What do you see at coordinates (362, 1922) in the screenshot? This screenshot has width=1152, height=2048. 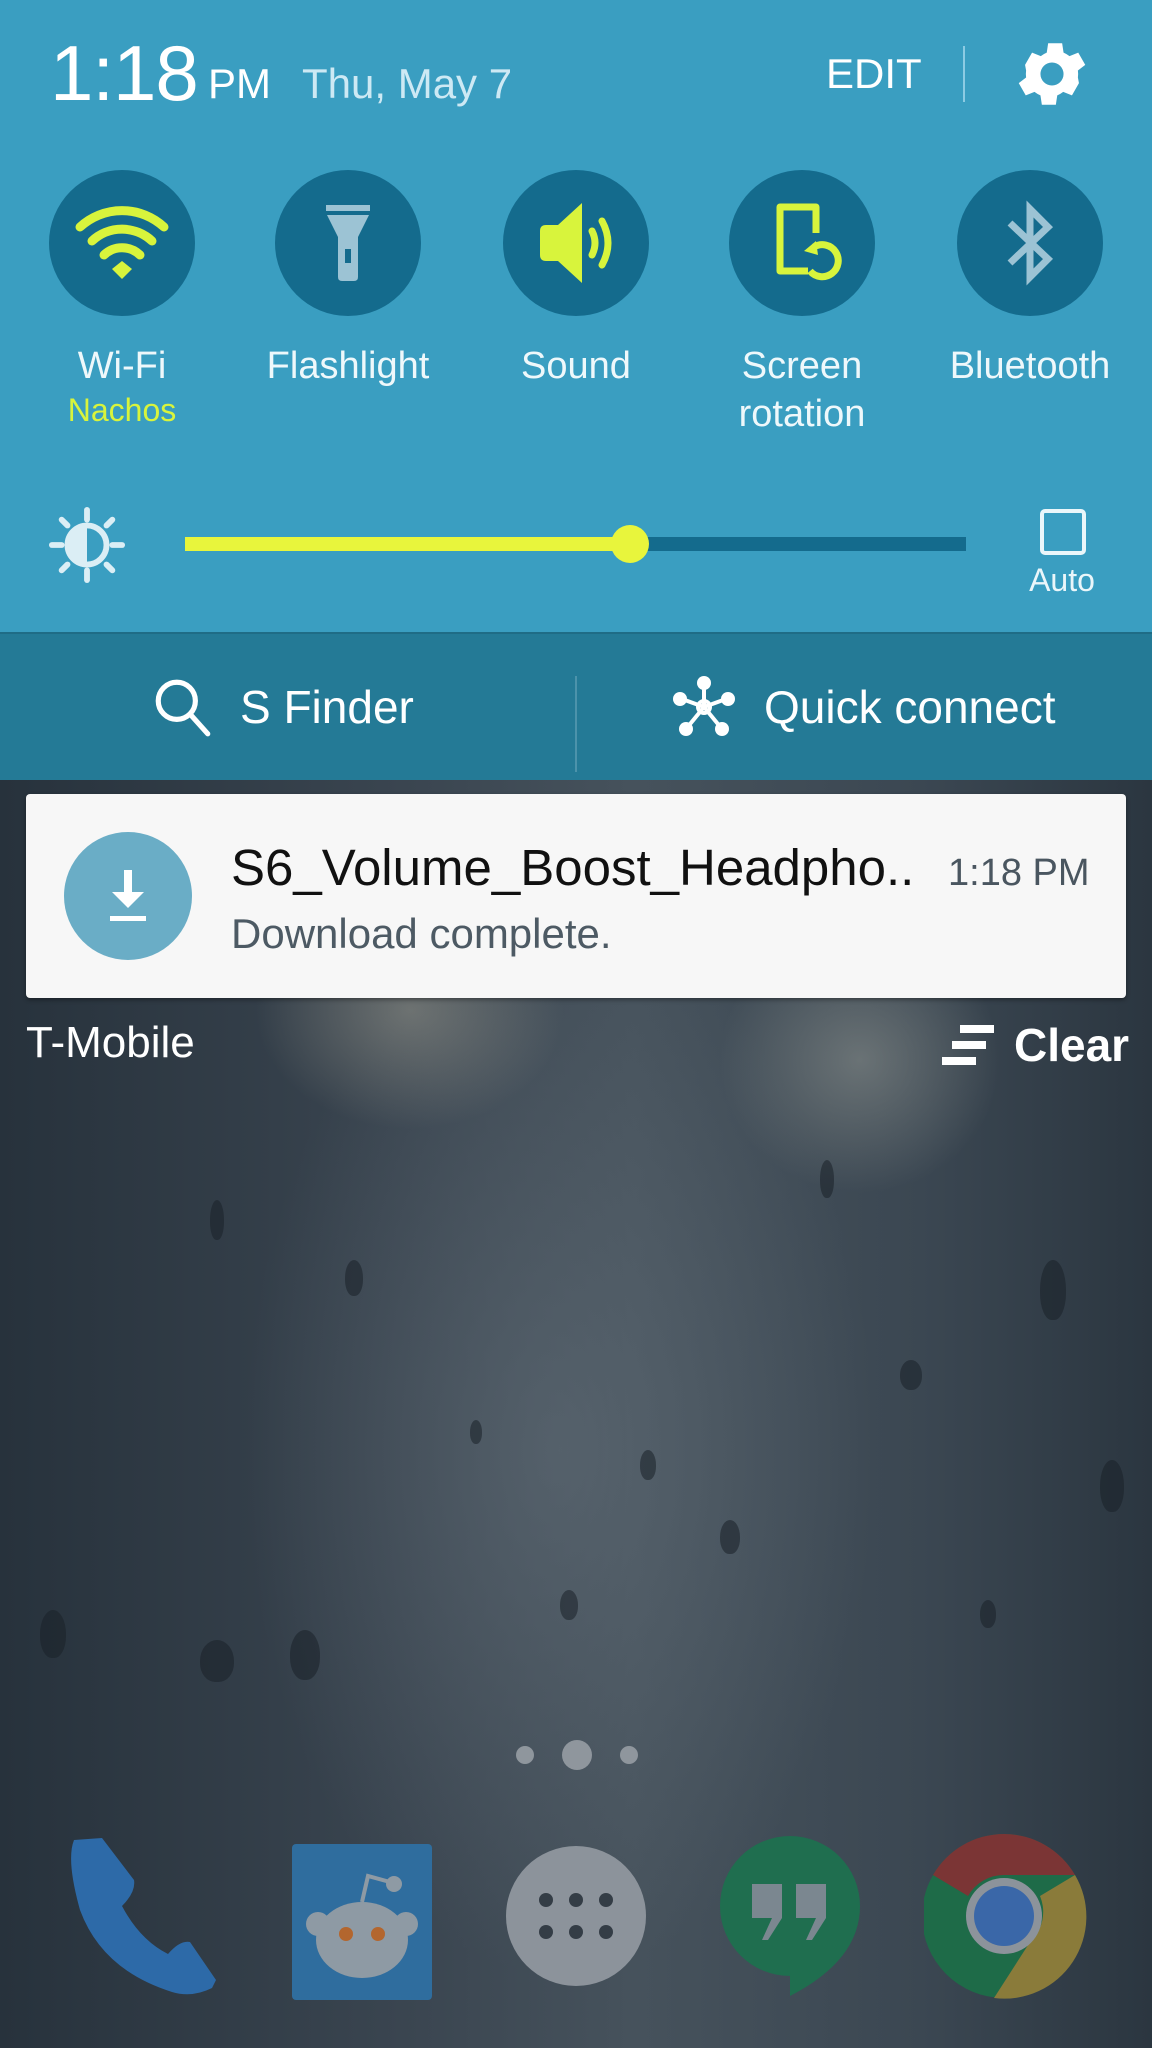 I see `reddit-icon` at bounding box center [362, 1922].